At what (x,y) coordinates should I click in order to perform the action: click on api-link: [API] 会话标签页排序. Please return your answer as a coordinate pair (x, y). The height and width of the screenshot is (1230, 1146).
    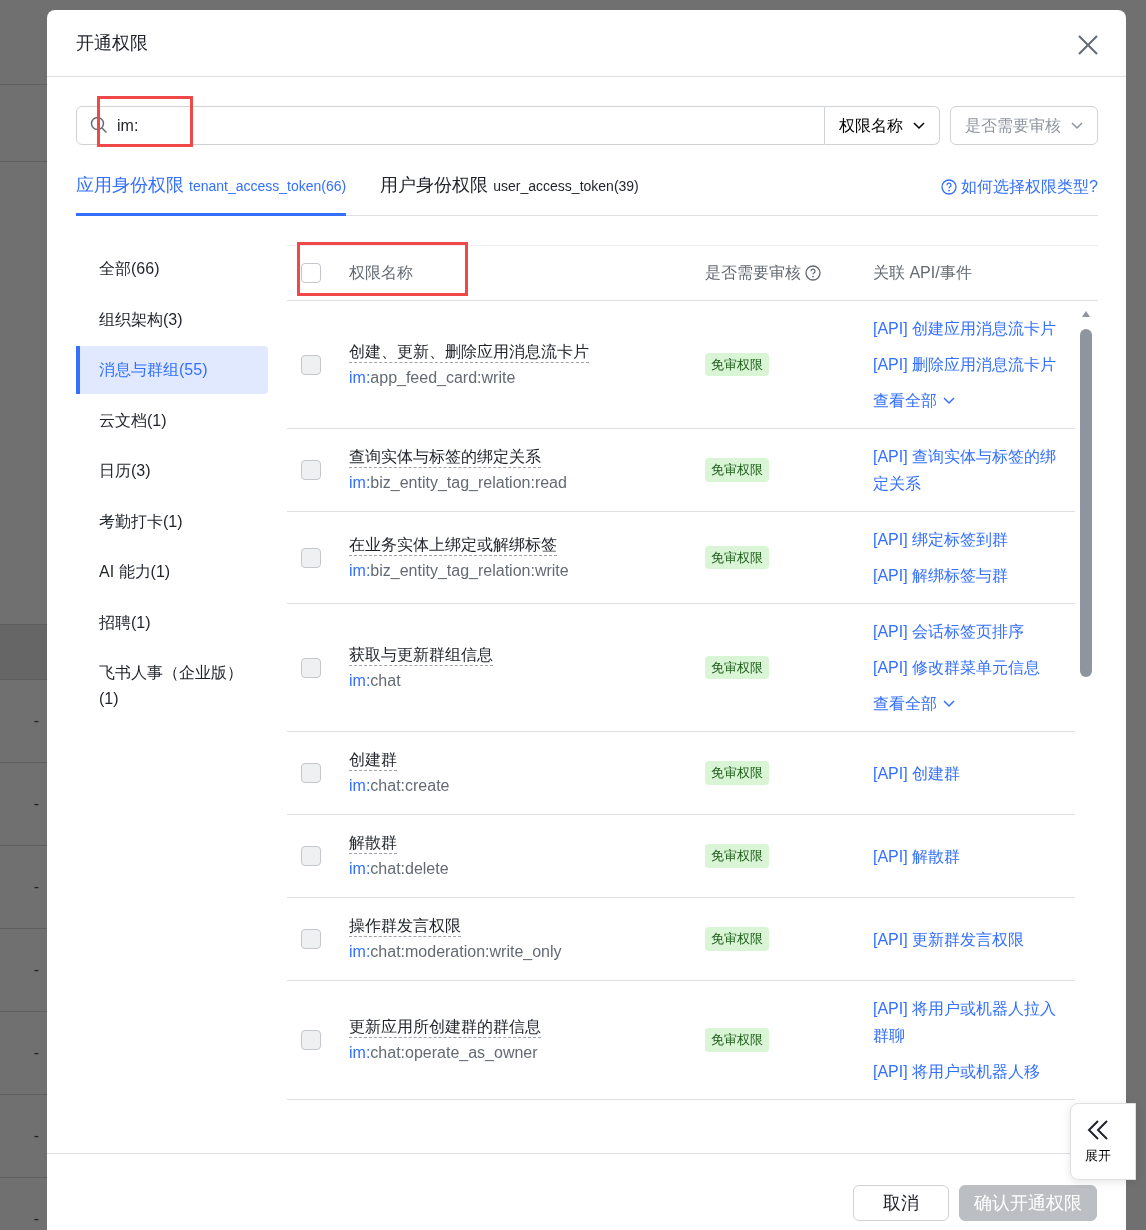
    Looking at the image, I should click on (968, 631).